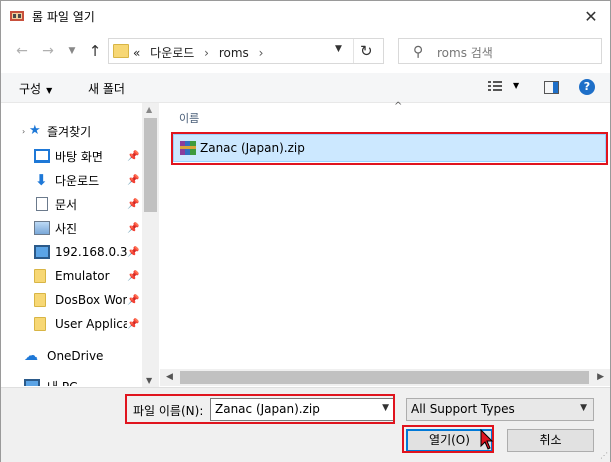 This screenshot has width=611, height=462. I want to click on cancel-button: 취소, so click(550, 440).